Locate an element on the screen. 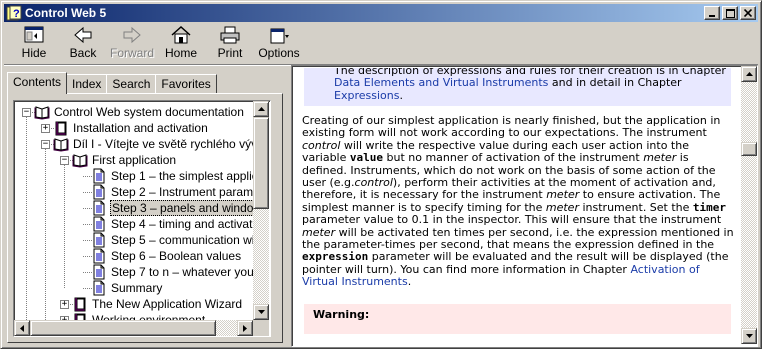 Image resolution: width=762 pixels, height=349 pixels. tree-node: Control Web system documentation is located at coordinates (139, 112).